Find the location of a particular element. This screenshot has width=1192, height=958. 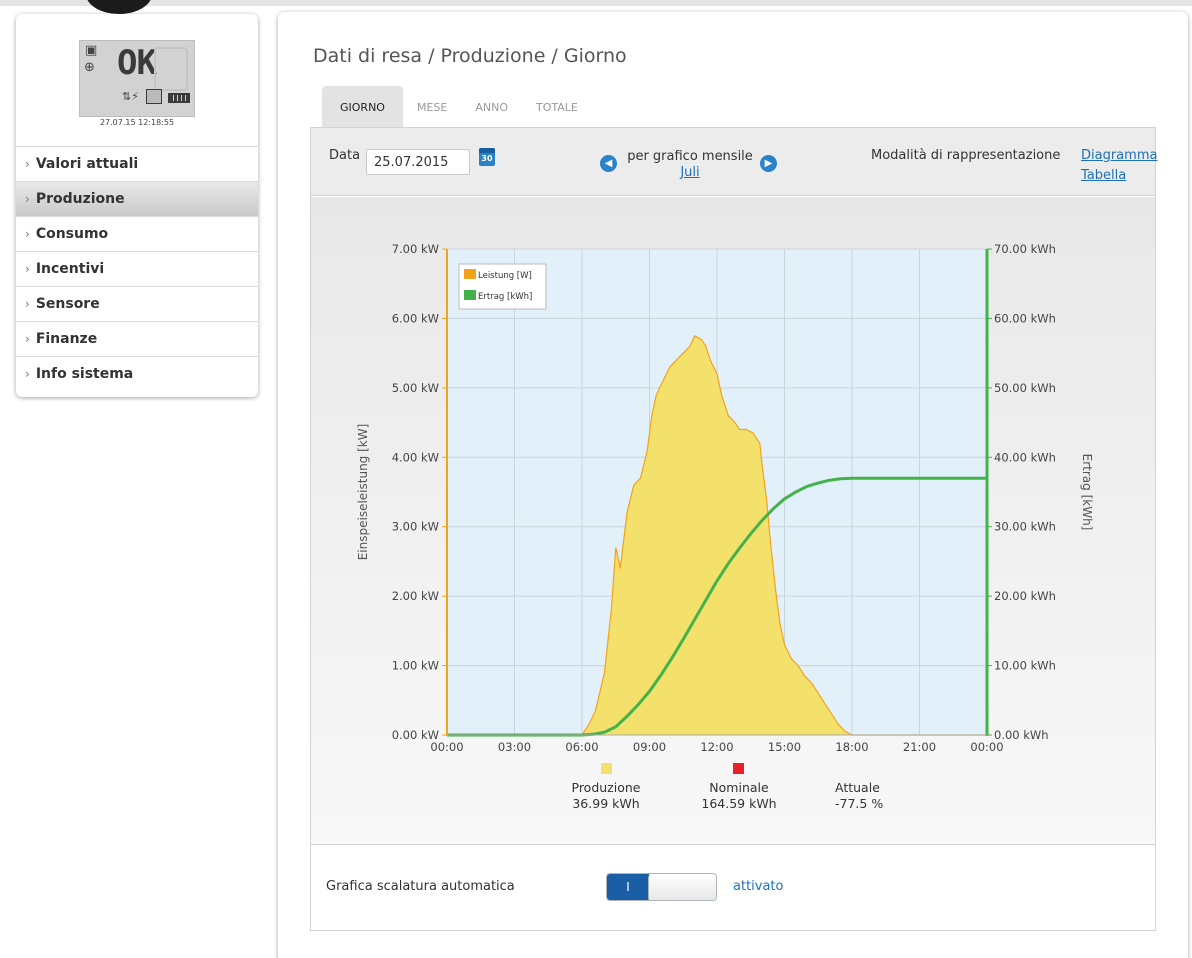

y2-tick-label: 30.00 kWh is located at coordinates (1025, 527).